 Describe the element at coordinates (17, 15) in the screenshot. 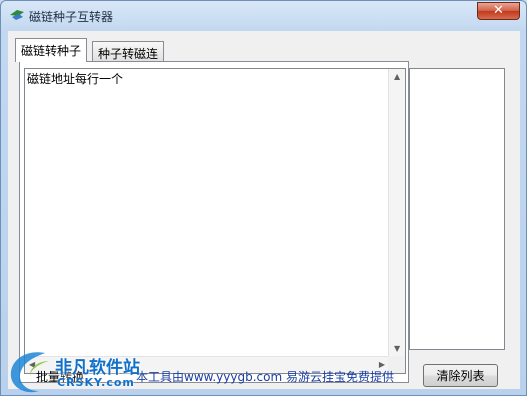

I see `magnet-icon` at that location.